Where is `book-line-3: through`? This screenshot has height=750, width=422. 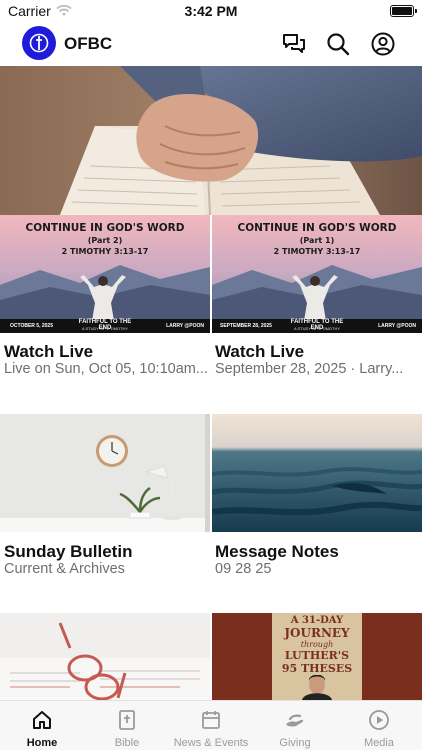
book-line-3: through is located at coordinates (317, 644).